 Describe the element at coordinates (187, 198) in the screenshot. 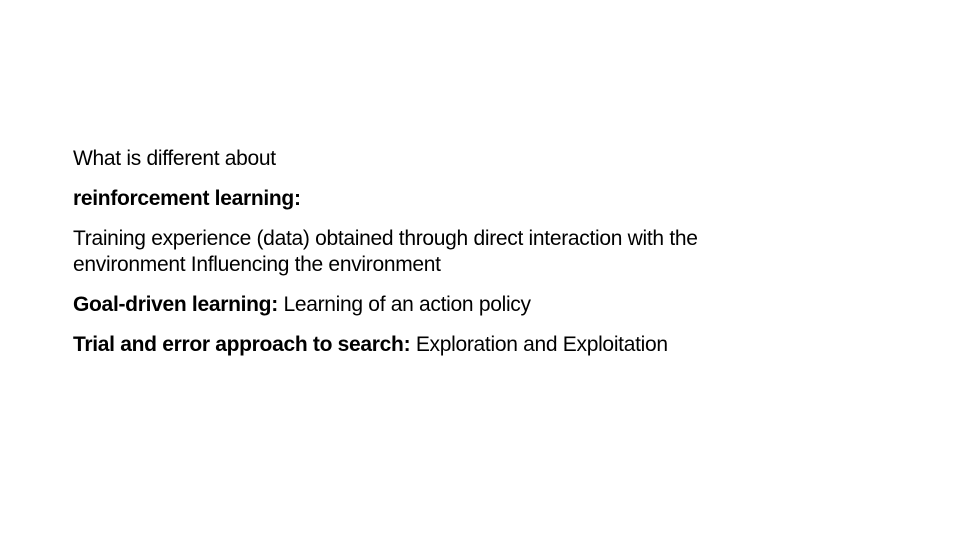

I see `line-bold: reinforcement learning:` at that location.